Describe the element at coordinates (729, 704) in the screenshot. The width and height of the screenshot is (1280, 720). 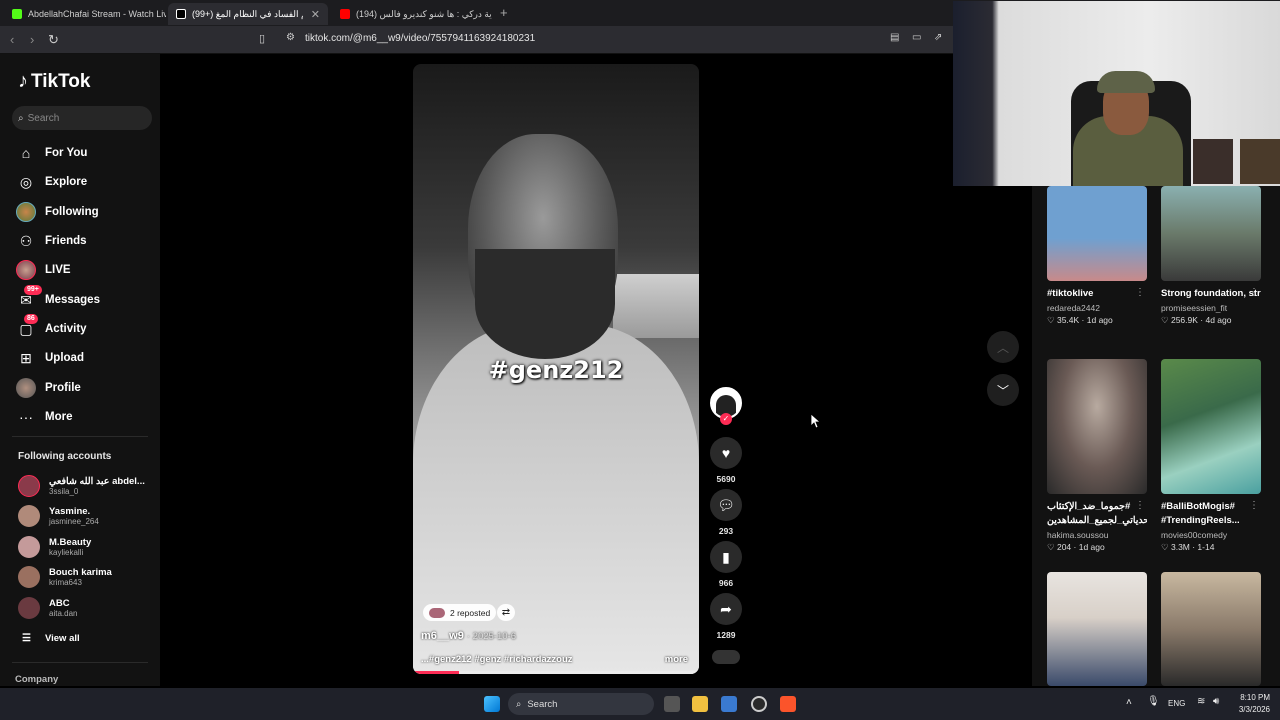
I see `camera-app-icon` at that location.